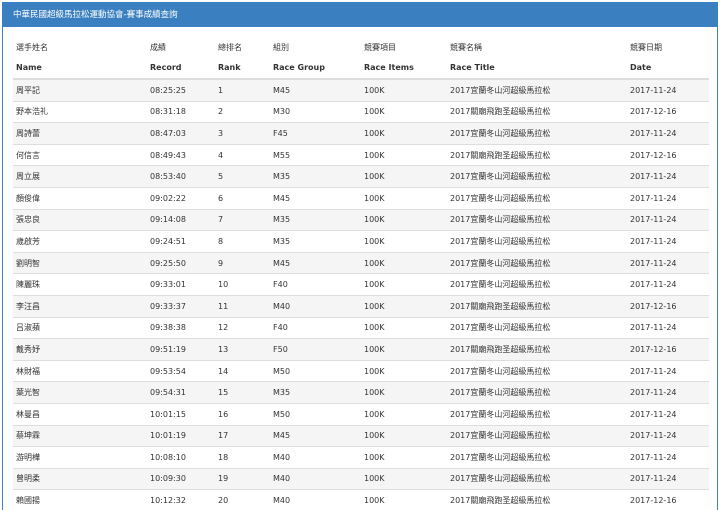 Image resolution: width=720 pixels, height=510 pixels. I want to click on cell-rank: 11, so click(242, 306).